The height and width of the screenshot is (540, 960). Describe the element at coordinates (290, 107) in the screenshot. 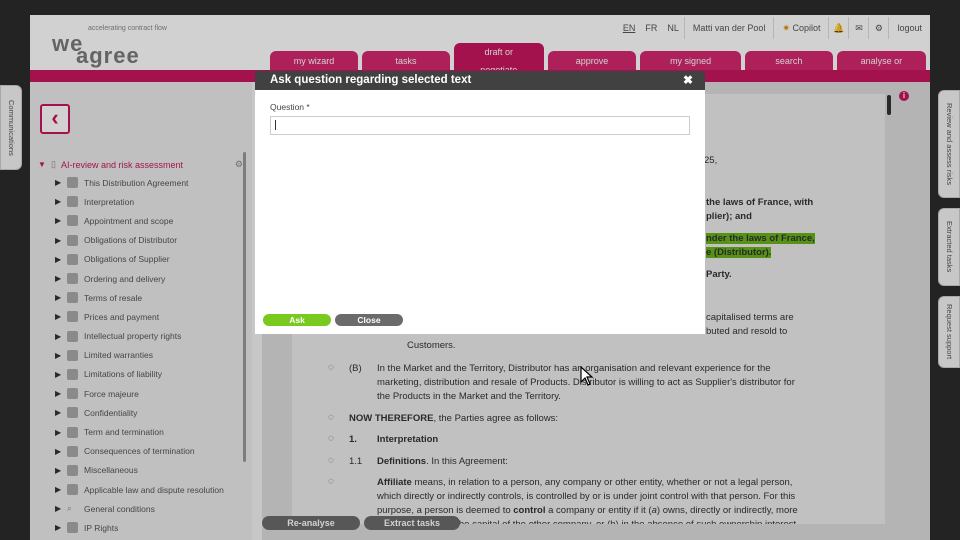

I see `question-label: Question *` at that location.